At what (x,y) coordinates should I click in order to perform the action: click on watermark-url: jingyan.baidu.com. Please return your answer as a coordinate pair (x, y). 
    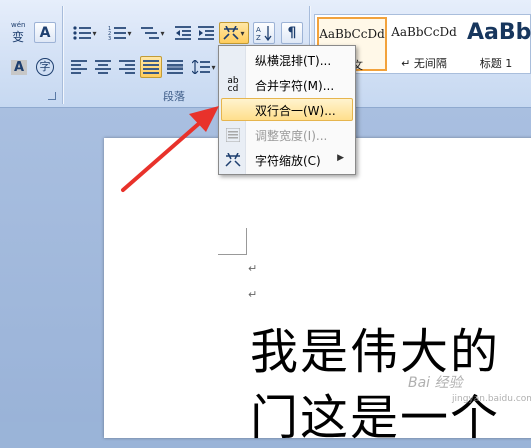
    Looking at the image, I should click on (491, 399).